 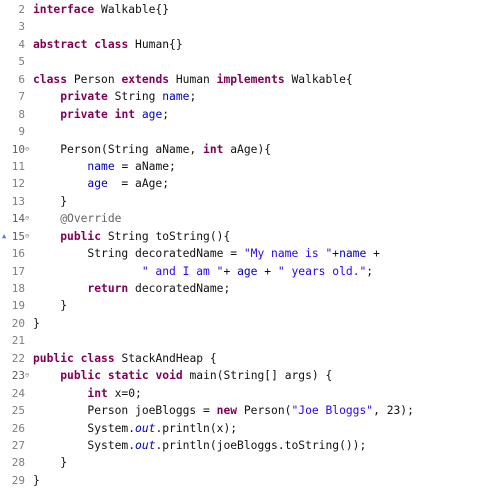 I want to click on code-line: 14 ⊖ @Override, so click(x=239, y=218).